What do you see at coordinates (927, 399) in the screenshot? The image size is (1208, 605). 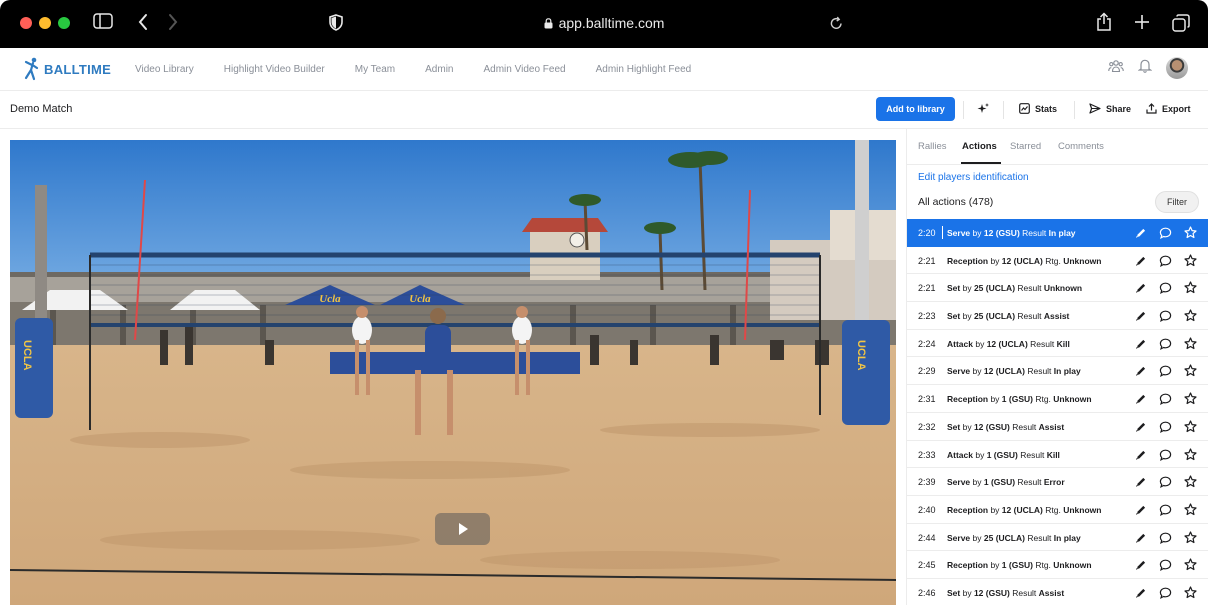 I see `action-time: 2:31` at bounding box center [927, 399].